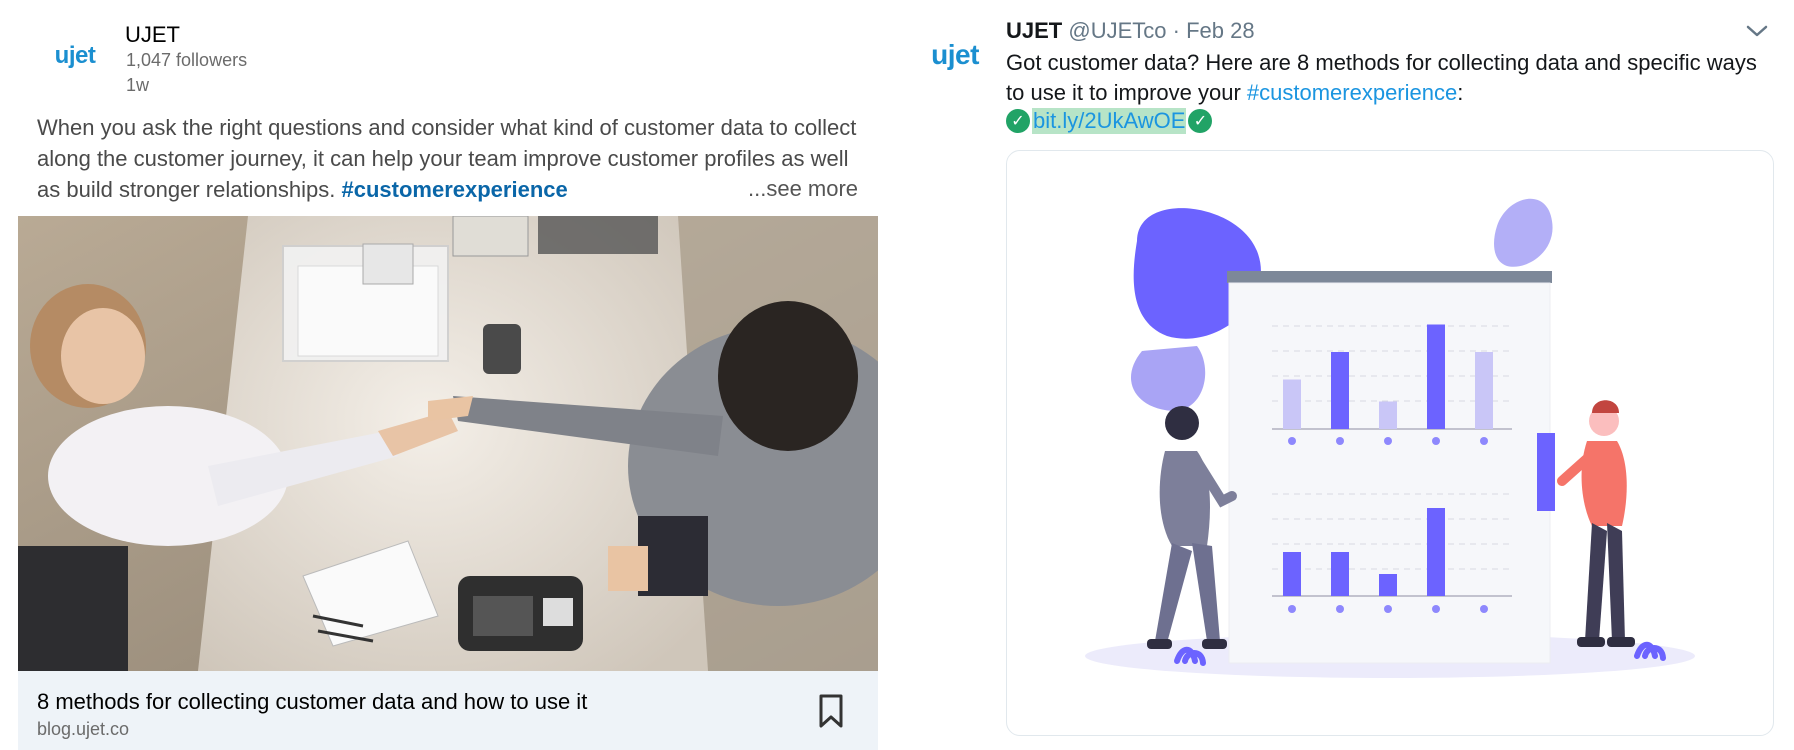  I want to click on bookmark-icon, so click(831, 711).